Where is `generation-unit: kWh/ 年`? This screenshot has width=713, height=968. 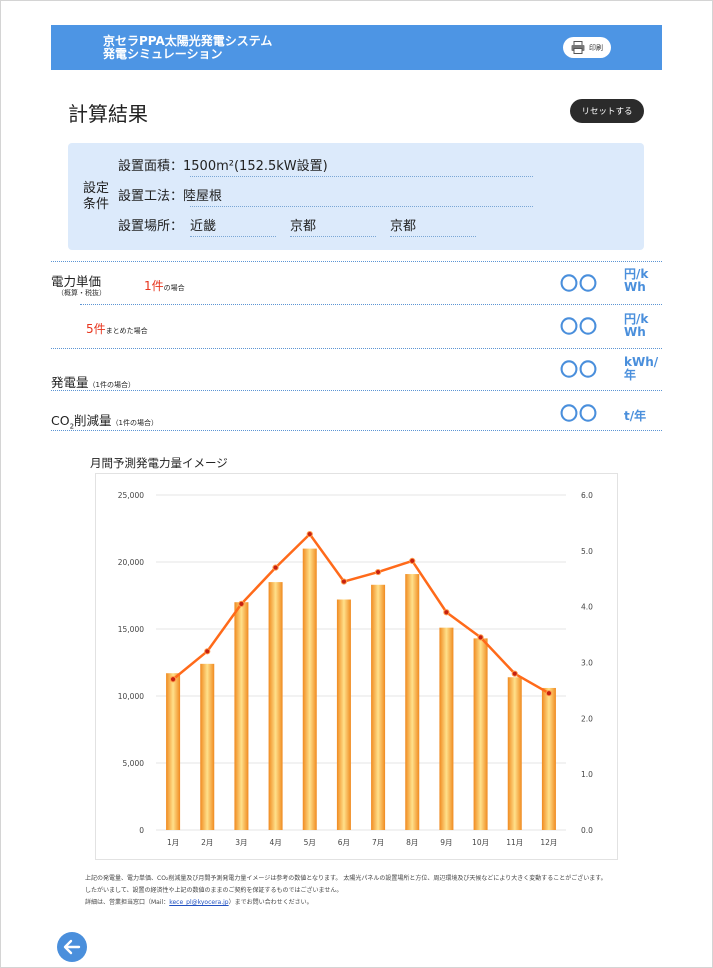
generation-unit: kWh/ 年 is located at coordinates (641, 369).